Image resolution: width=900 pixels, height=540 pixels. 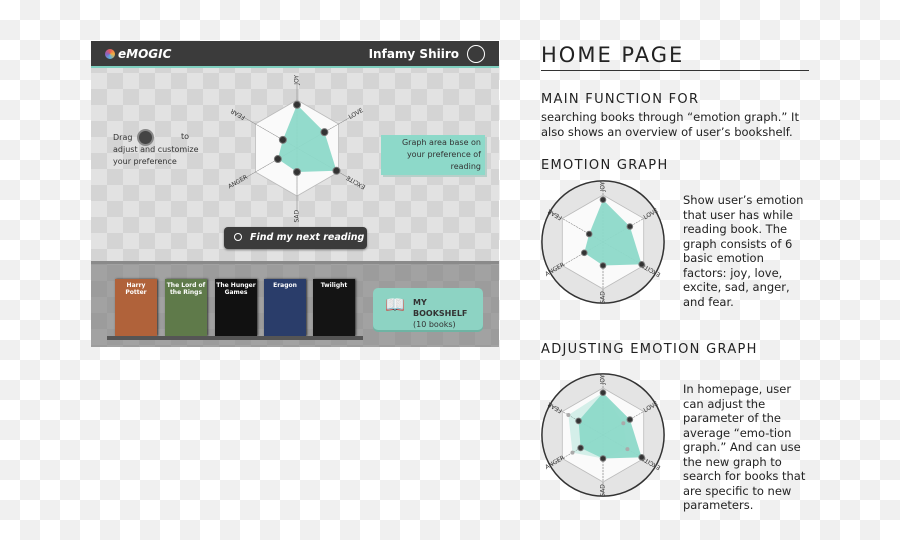 I want to click on bookshelf-count: (10 books), so click(x=434, y=324).